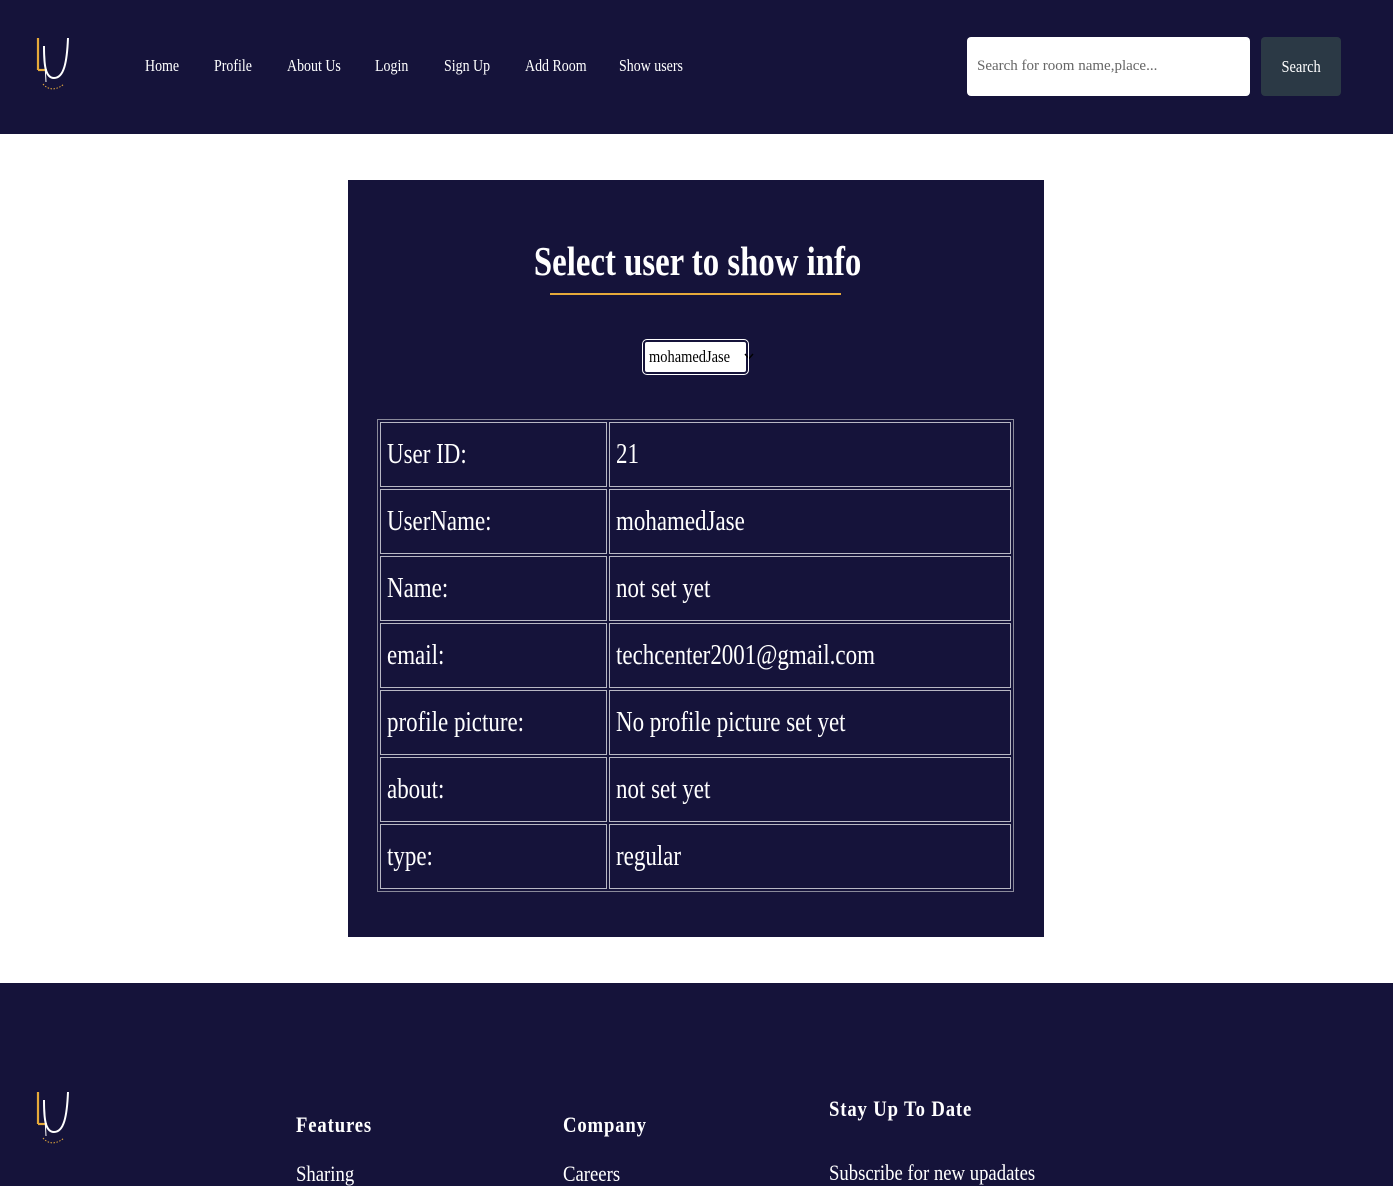 The height and width of the screenshot is (1190, 1396). What do you see at coordinates (162, 66) in the screenshot?
I see `nav-link-home: Home` at bounding box center [162, 66].